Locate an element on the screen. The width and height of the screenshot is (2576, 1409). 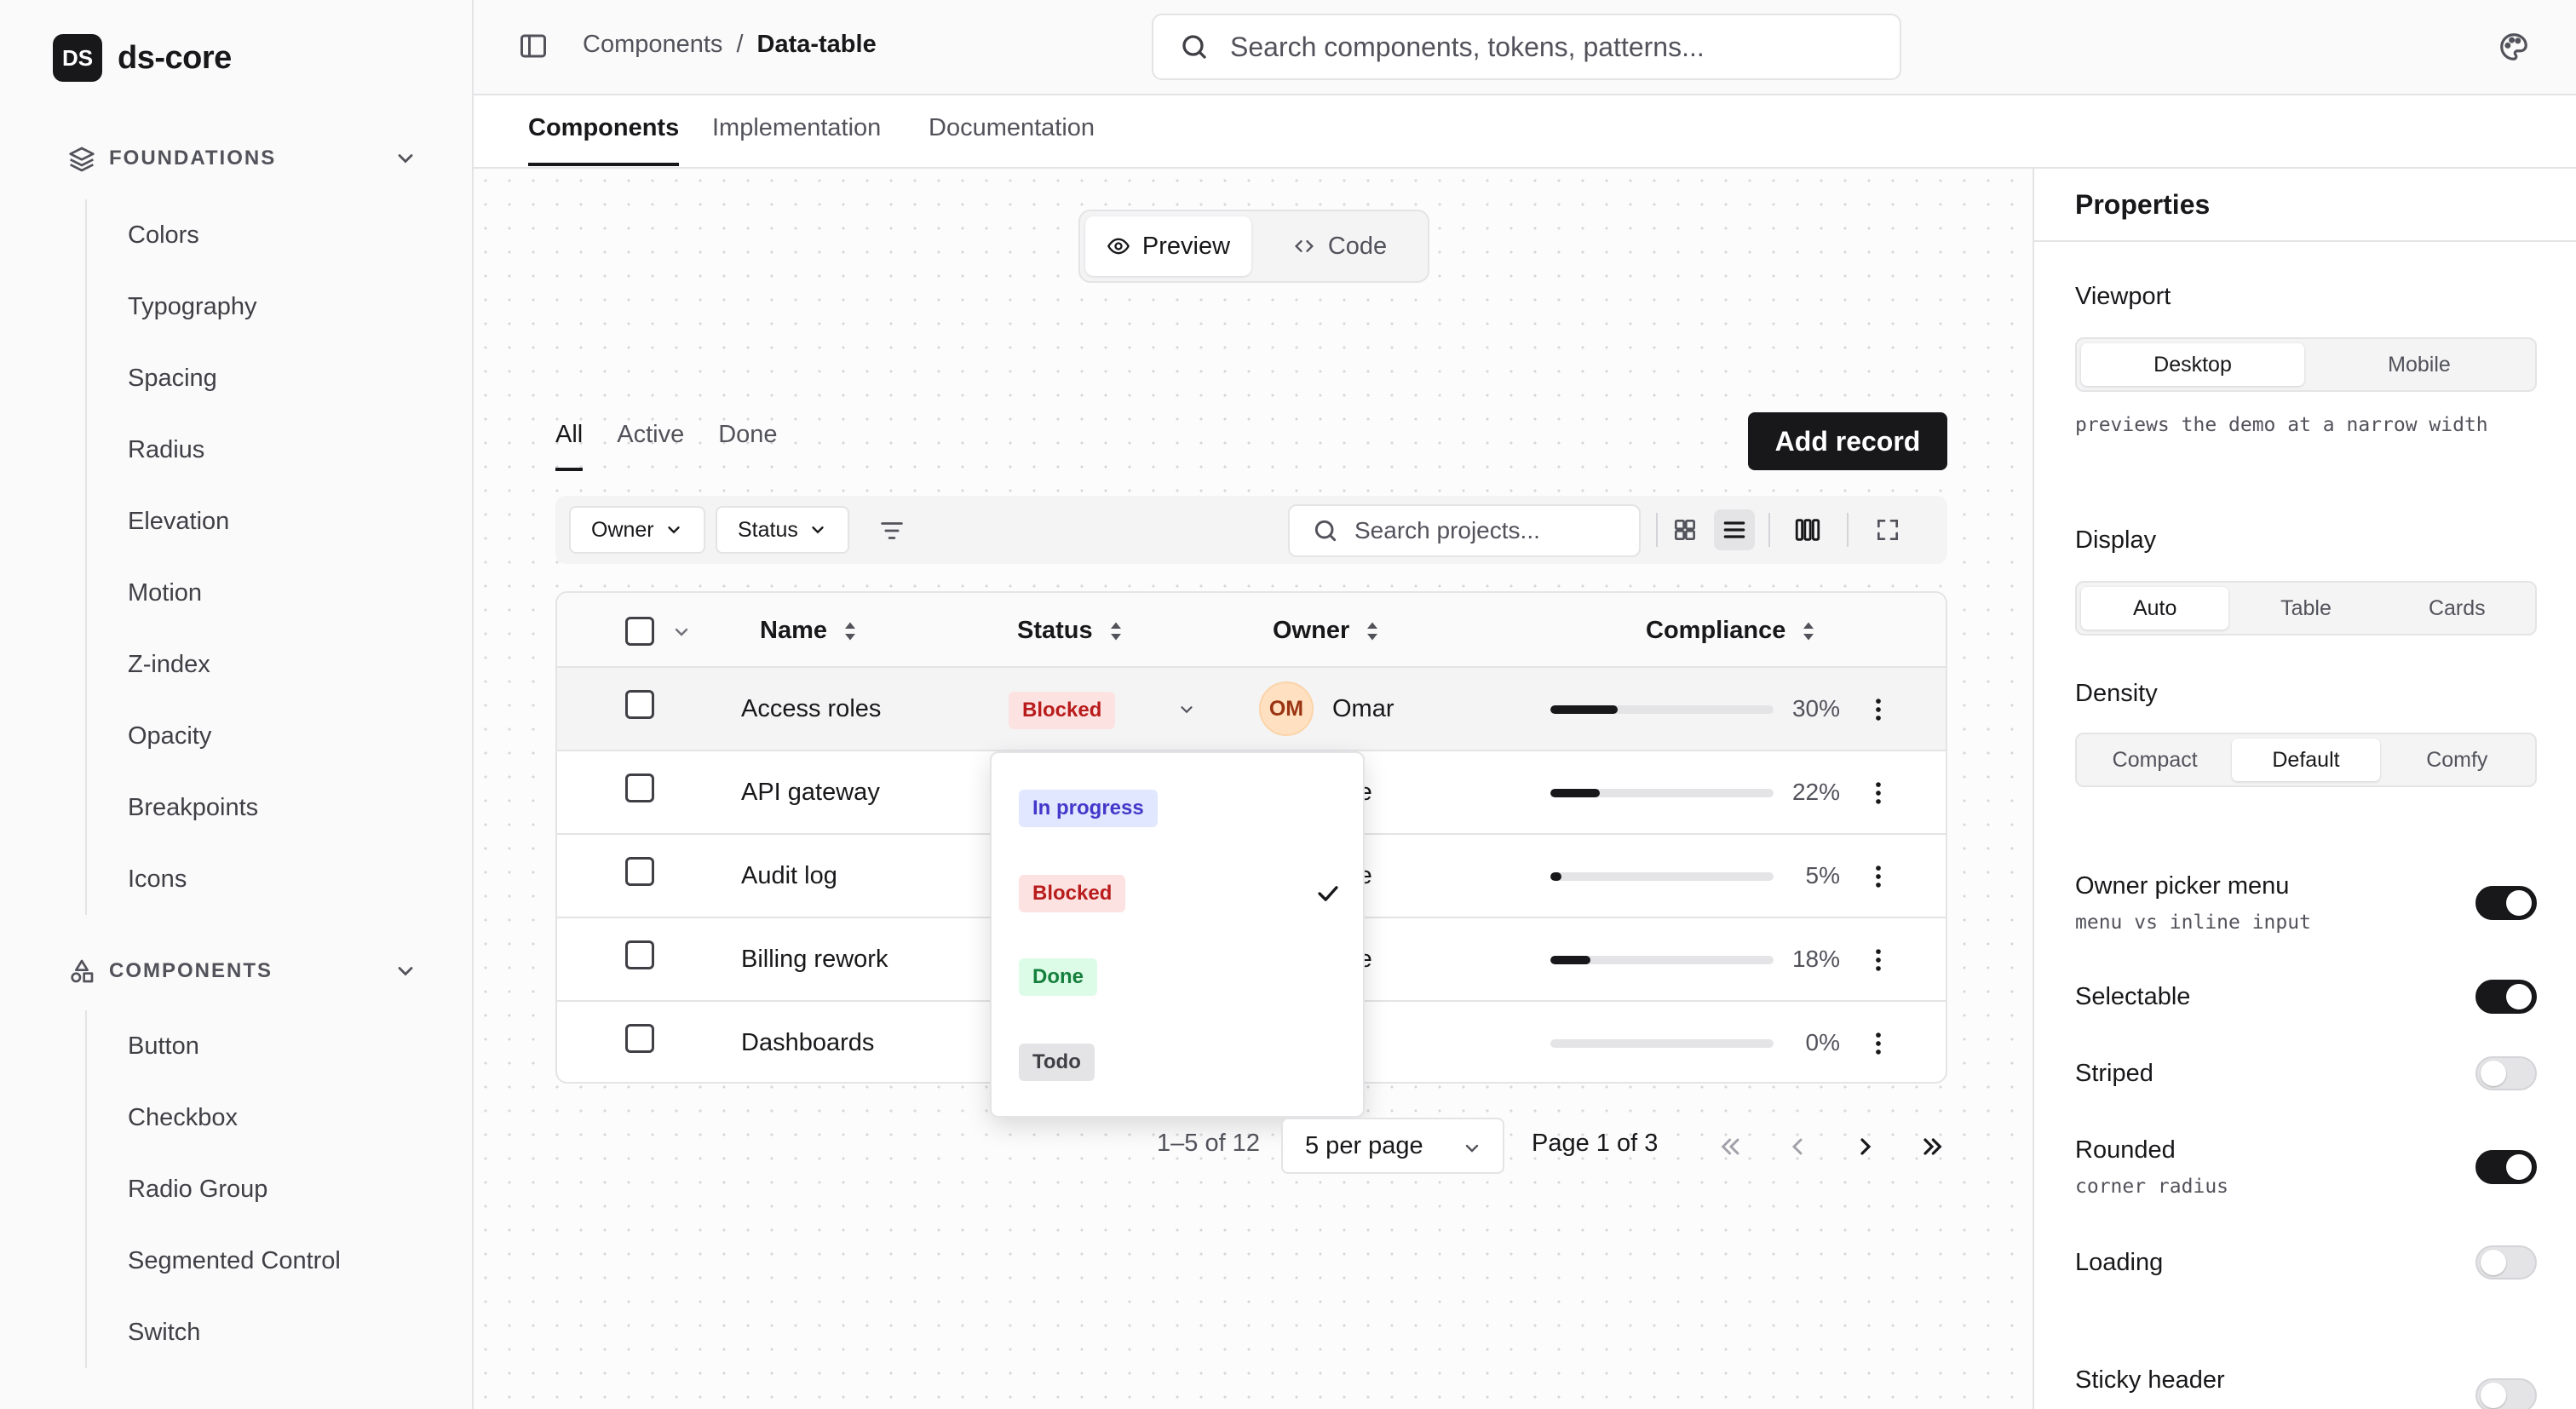
global-search is located at coordinates (1527, 47).